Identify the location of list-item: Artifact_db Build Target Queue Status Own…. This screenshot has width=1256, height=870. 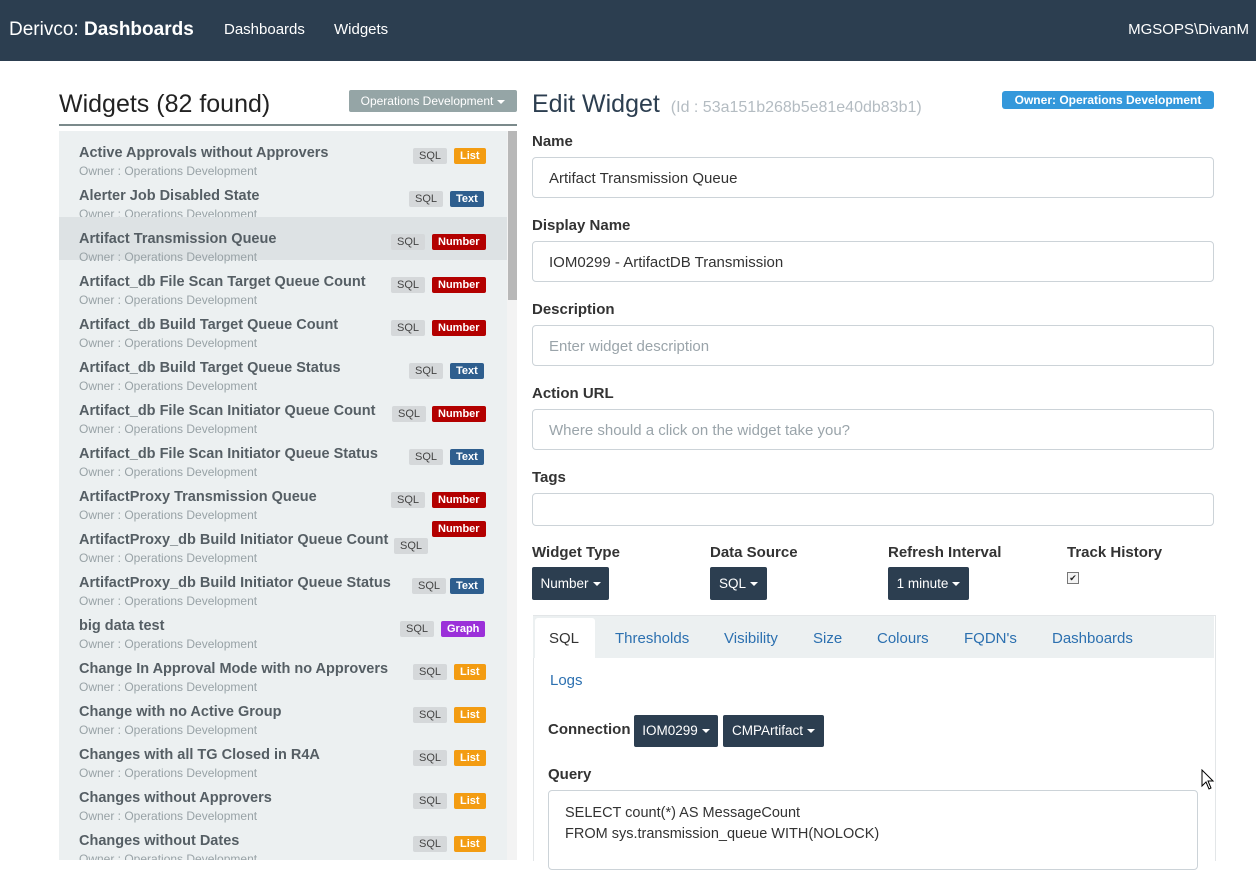
(283, 369).